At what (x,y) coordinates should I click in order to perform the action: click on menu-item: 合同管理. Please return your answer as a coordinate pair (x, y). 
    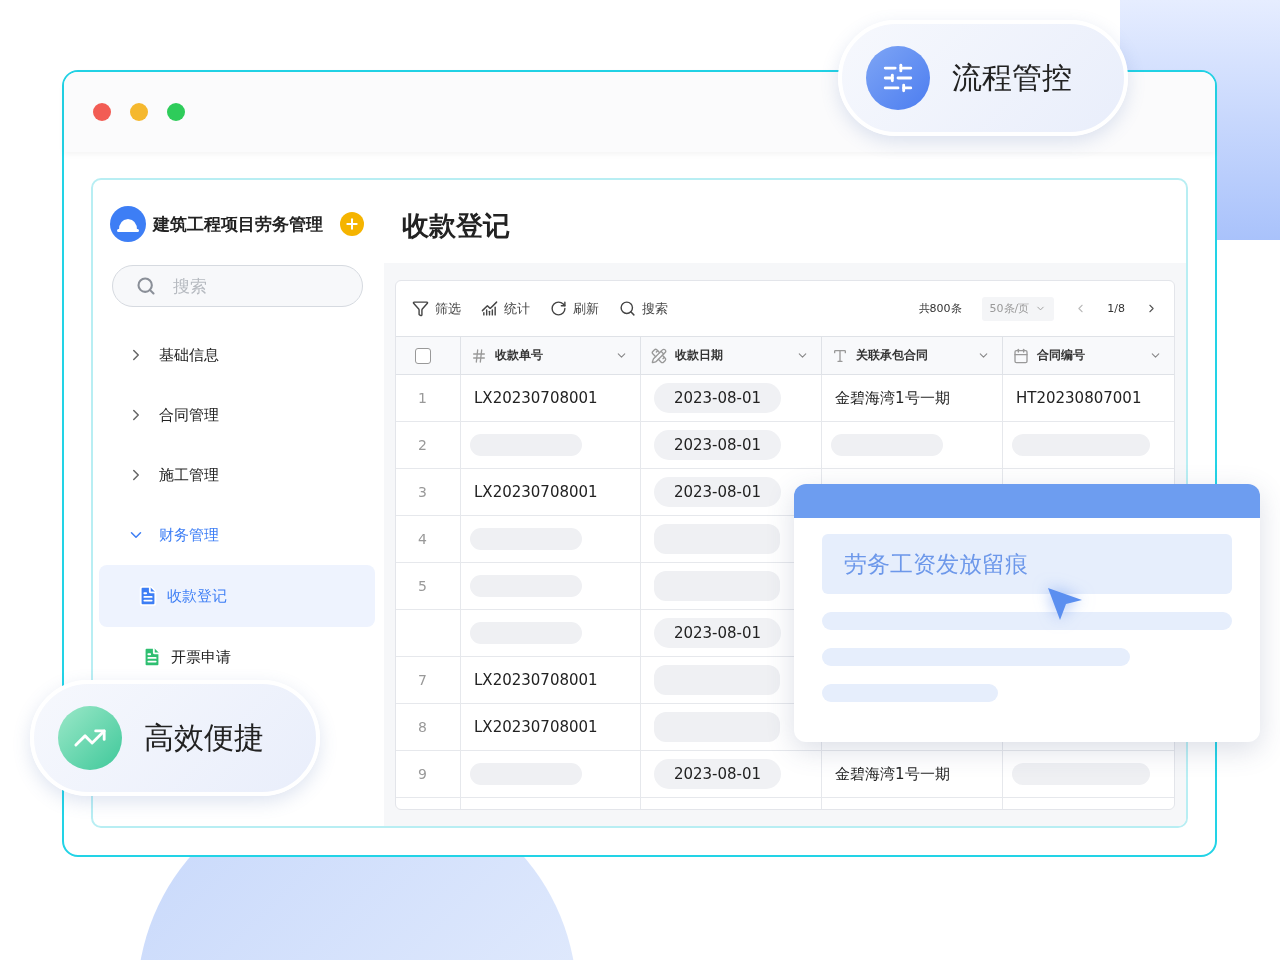
    Looking at the image, I should click on (238, 415).